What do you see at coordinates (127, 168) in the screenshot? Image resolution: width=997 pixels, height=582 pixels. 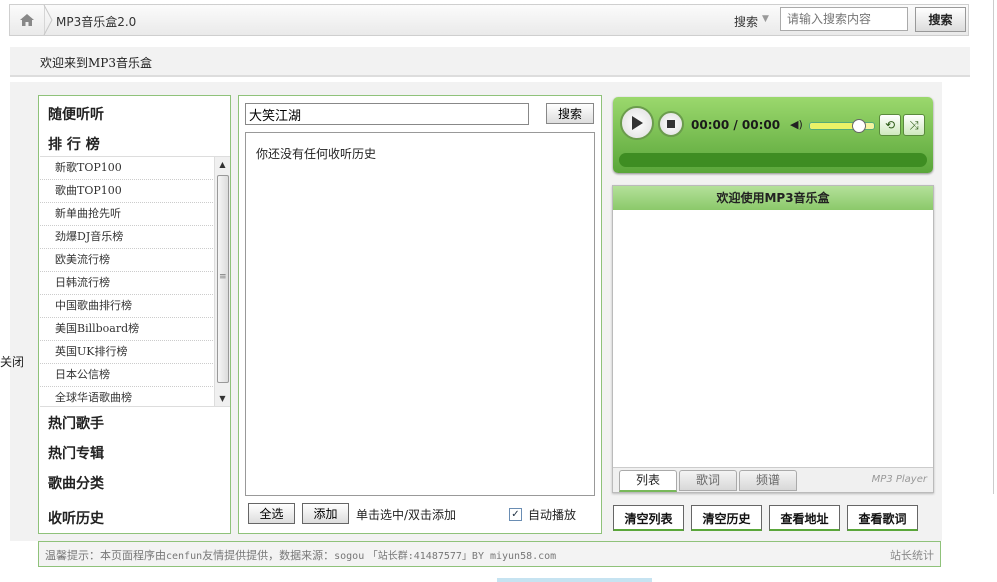 I see `list-item: 新歌TOP100` at bounding box center [127, 168].